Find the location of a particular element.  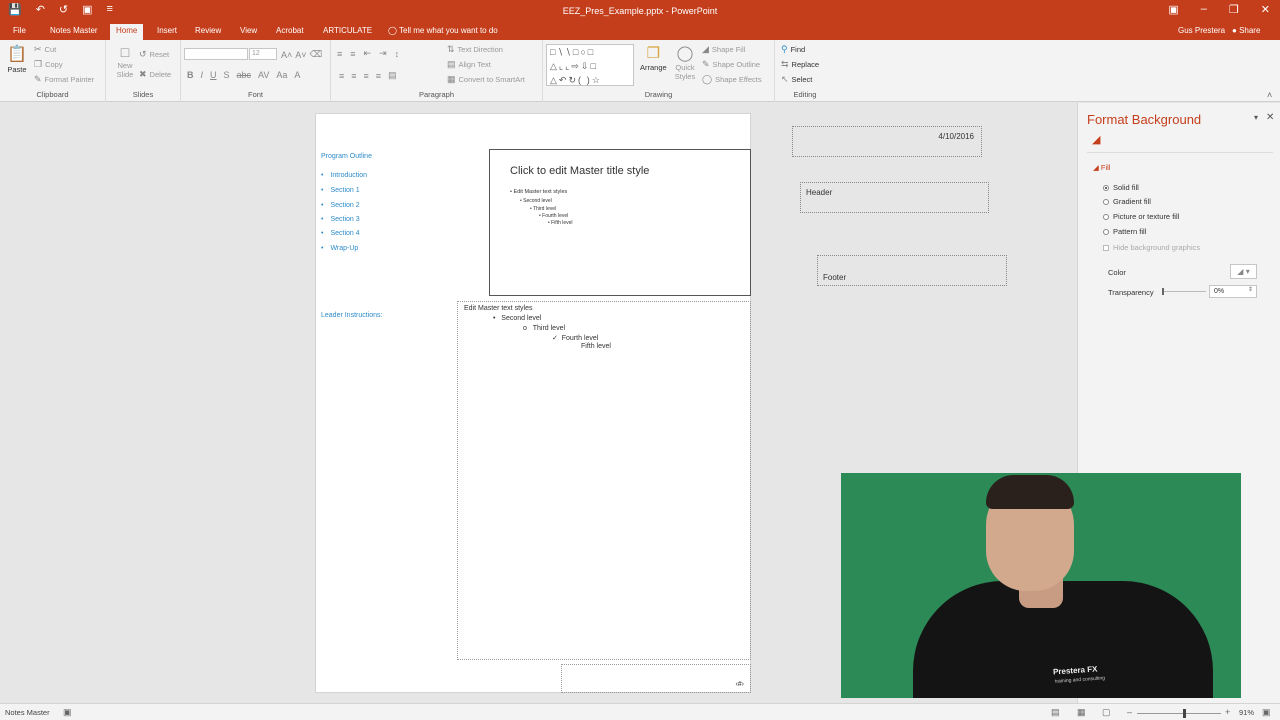

shape-outline-button: ✎ Shape Outline is located at coordinates (731, 64).